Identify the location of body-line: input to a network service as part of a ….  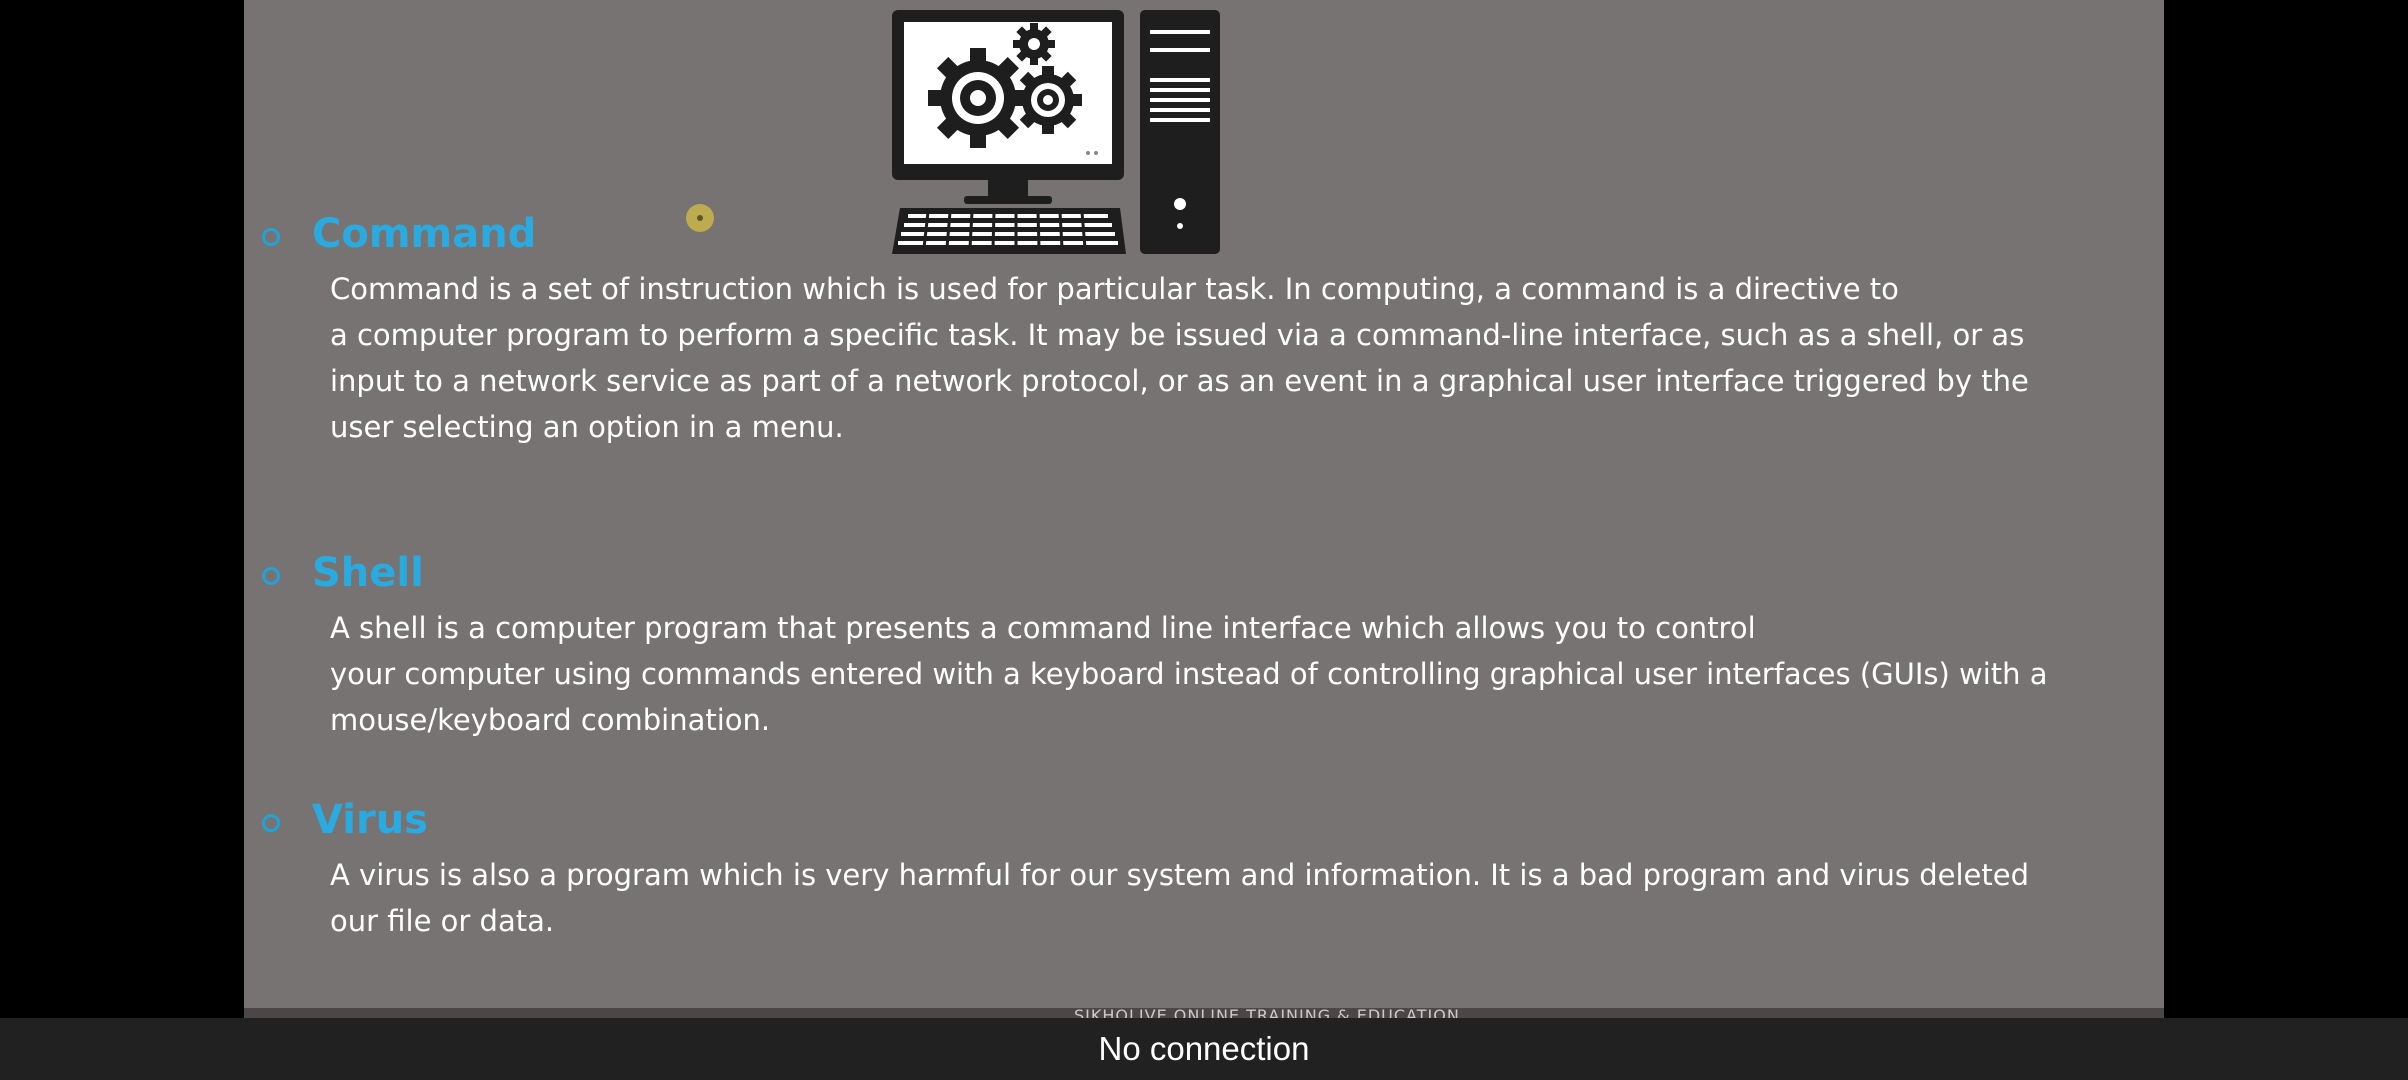
(1179, 381).